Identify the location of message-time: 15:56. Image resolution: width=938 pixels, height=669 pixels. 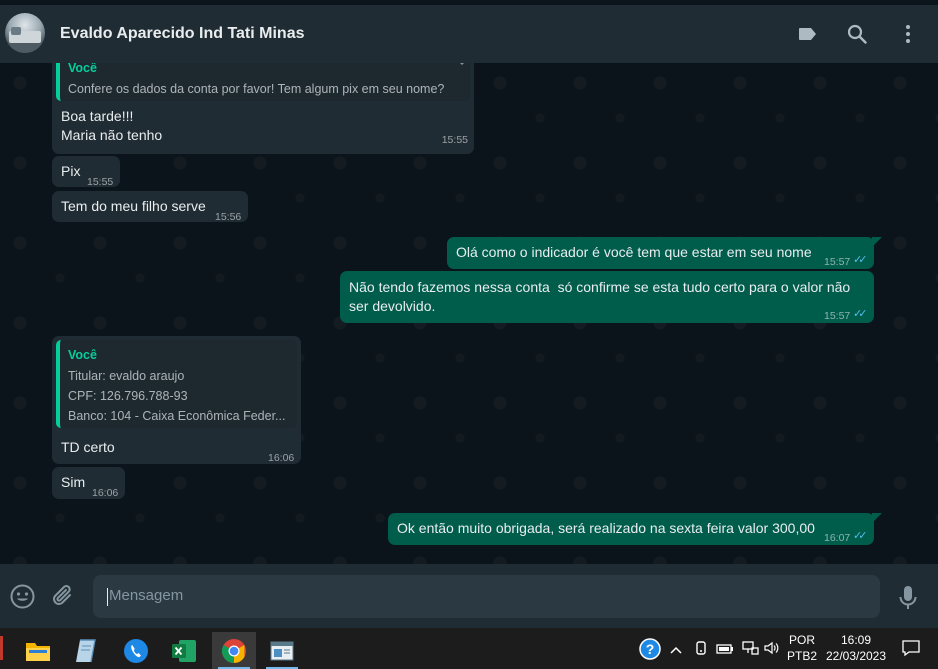
(228, 217).